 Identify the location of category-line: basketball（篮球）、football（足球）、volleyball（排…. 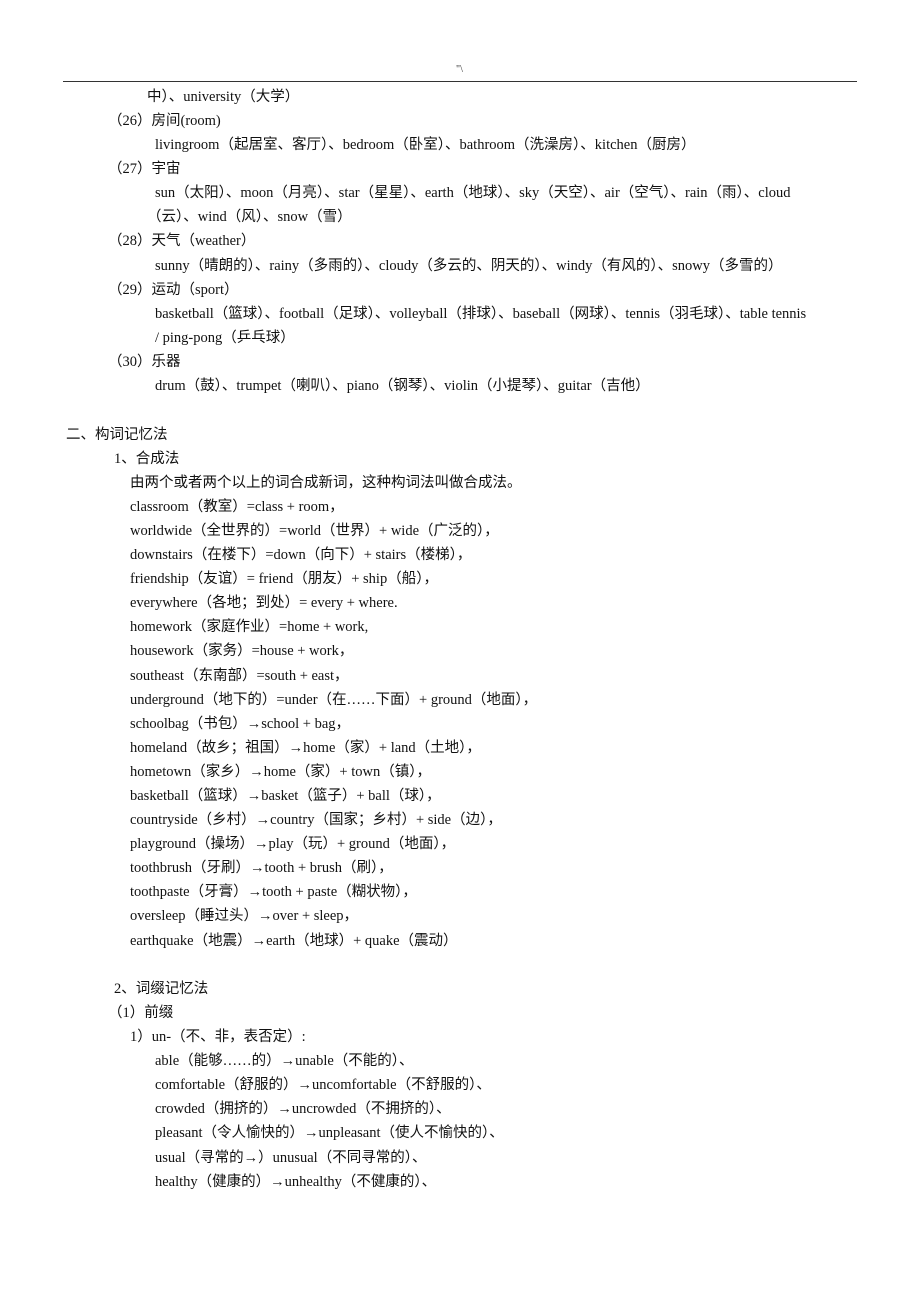
(481, 314).